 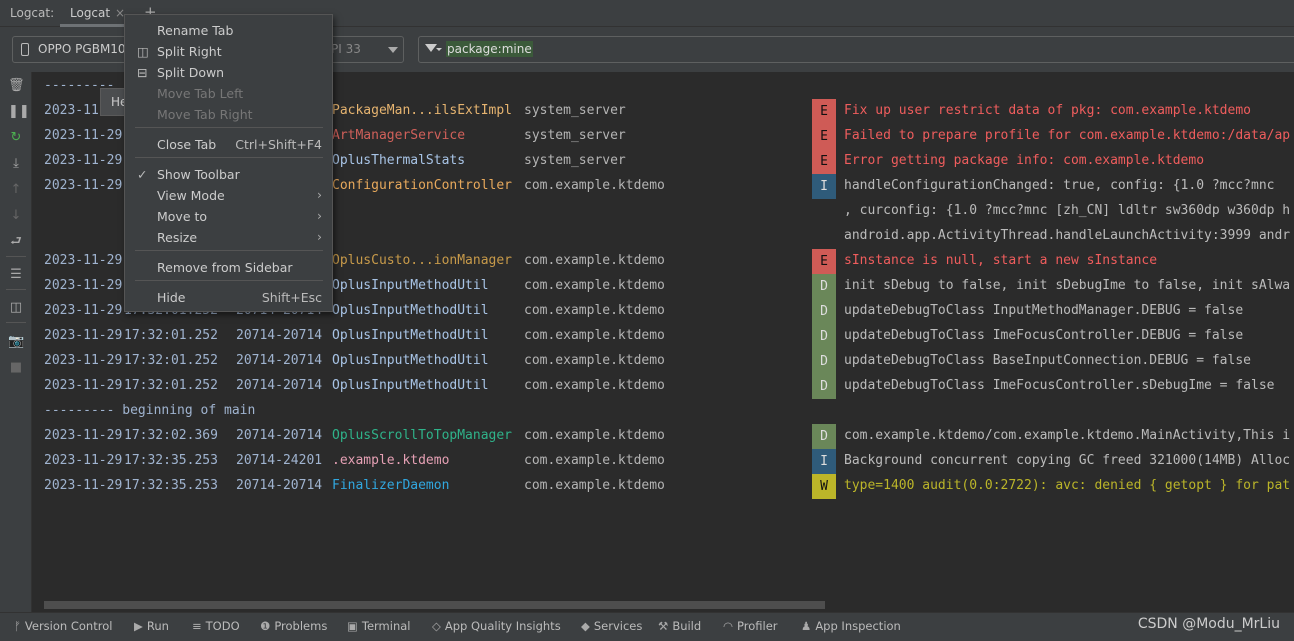 What do you see at coordinates (301, 626) in the screenshot?
I see `status-item-label: Problems` at bounding box center [301, 626].